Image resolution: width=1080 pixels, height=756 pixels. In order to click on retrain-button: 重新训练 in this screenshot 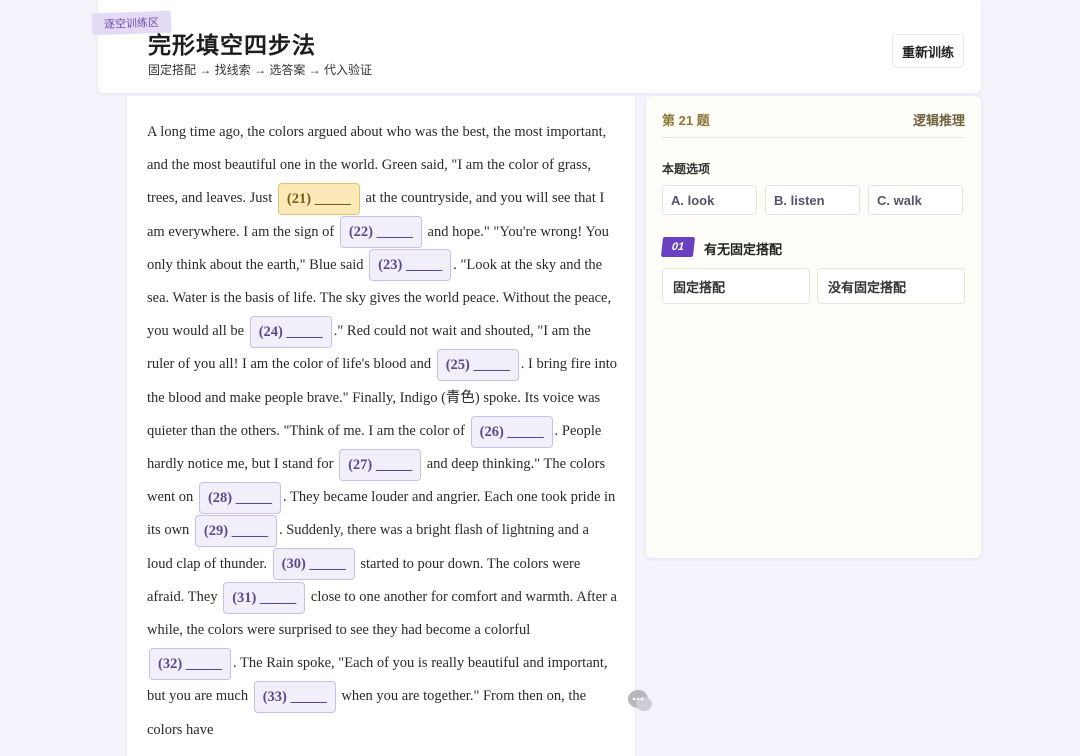, I will do `click(928, 51)`.